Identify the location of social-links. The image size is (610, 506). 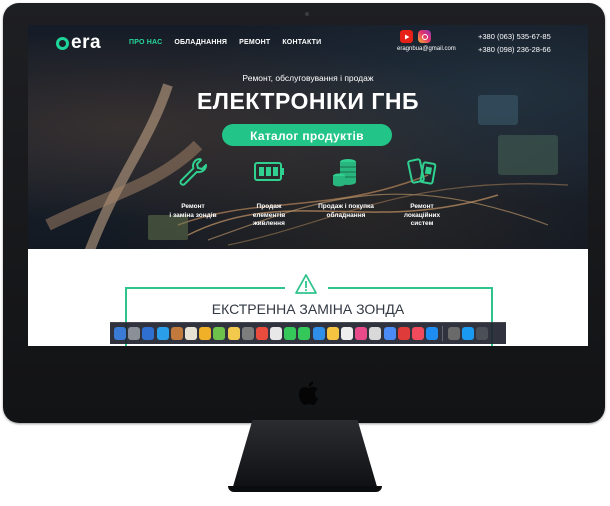
(415, 36).